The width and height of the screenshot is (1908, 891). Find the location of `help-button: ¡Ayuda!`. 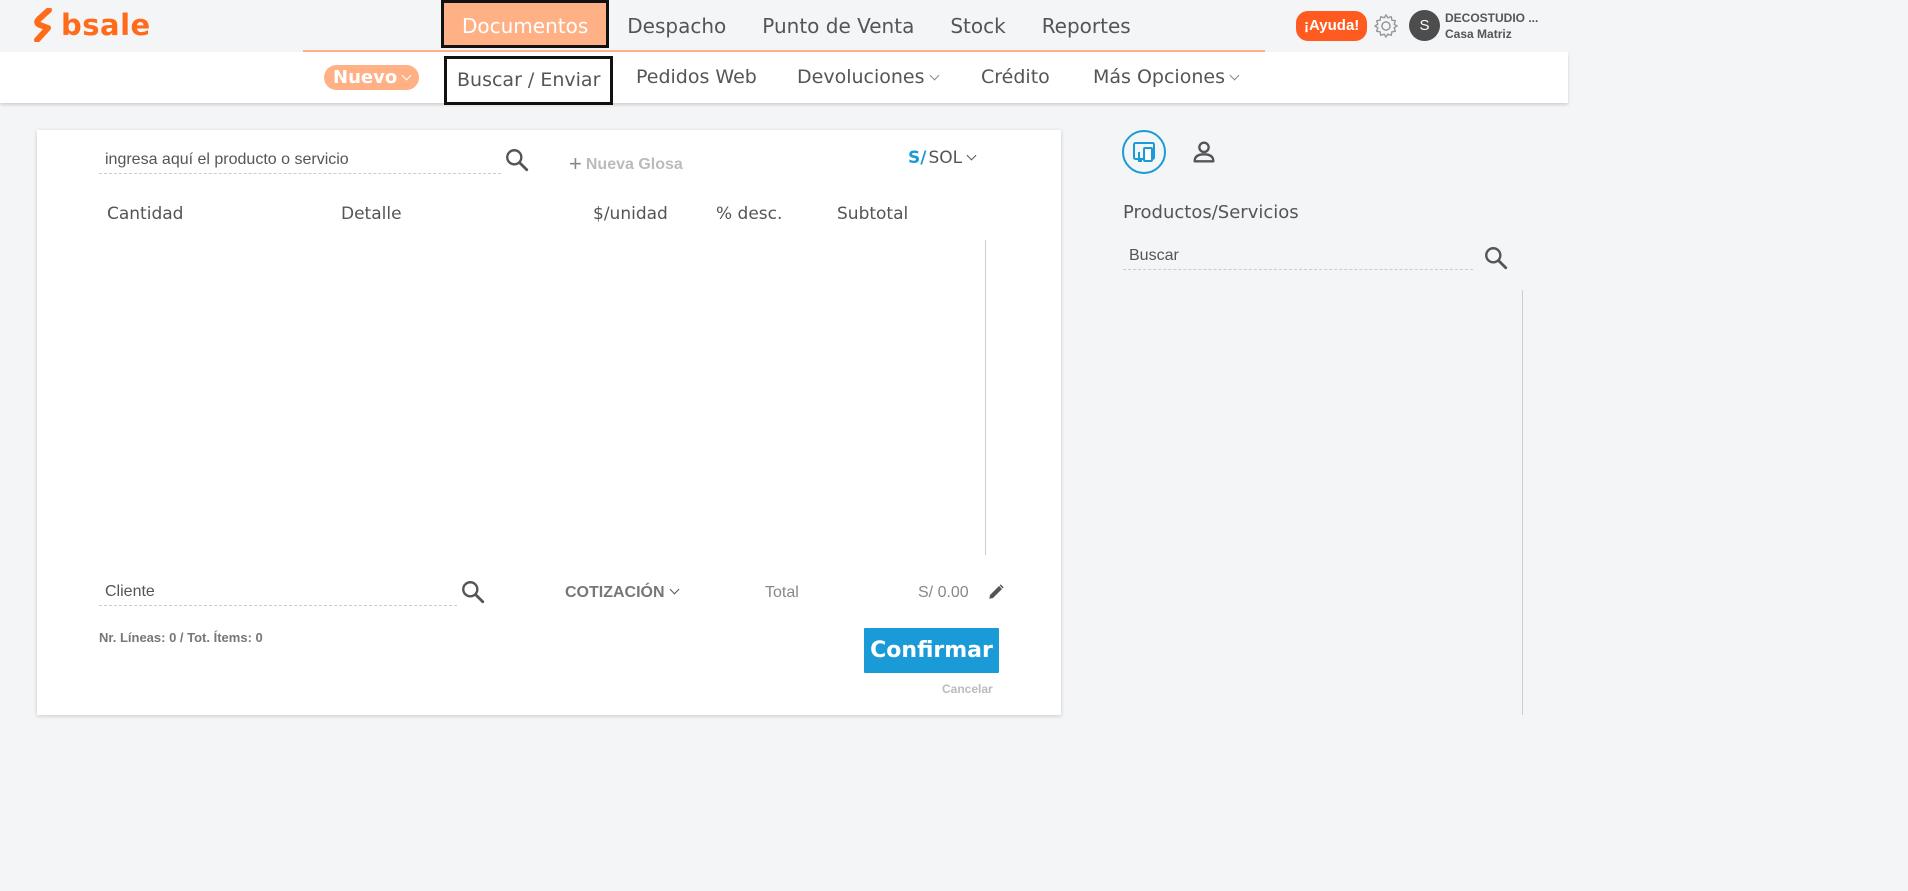

help-button: ¡Ayuda! is located at coordinates (1332, 26).